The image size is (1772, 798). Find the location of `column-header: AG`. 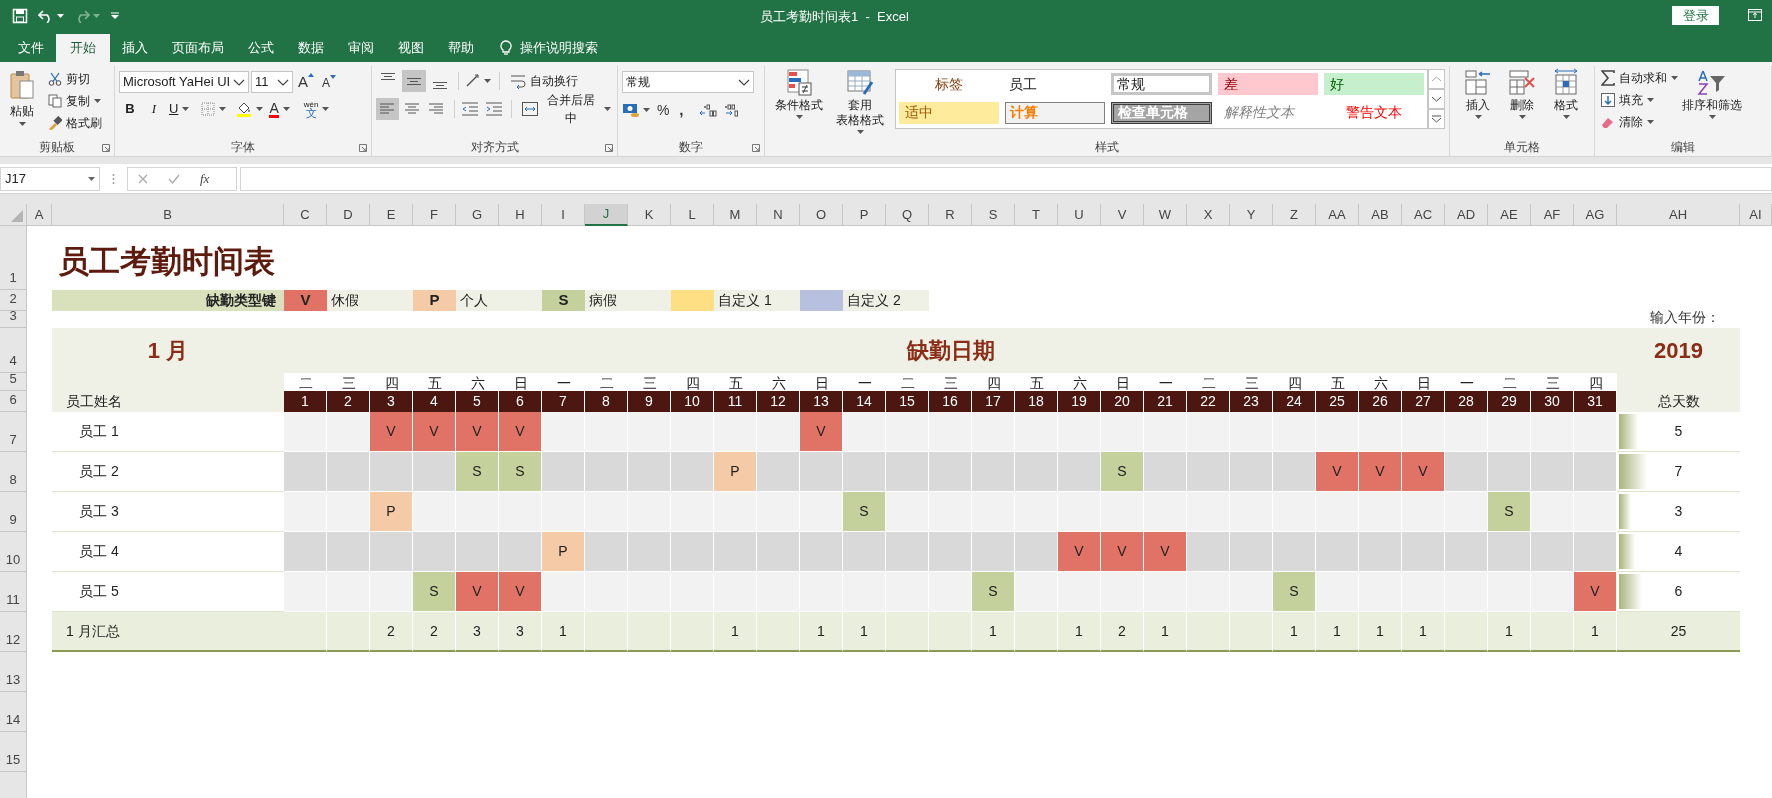

column-header: AG is located at coordinates (1595, 215).